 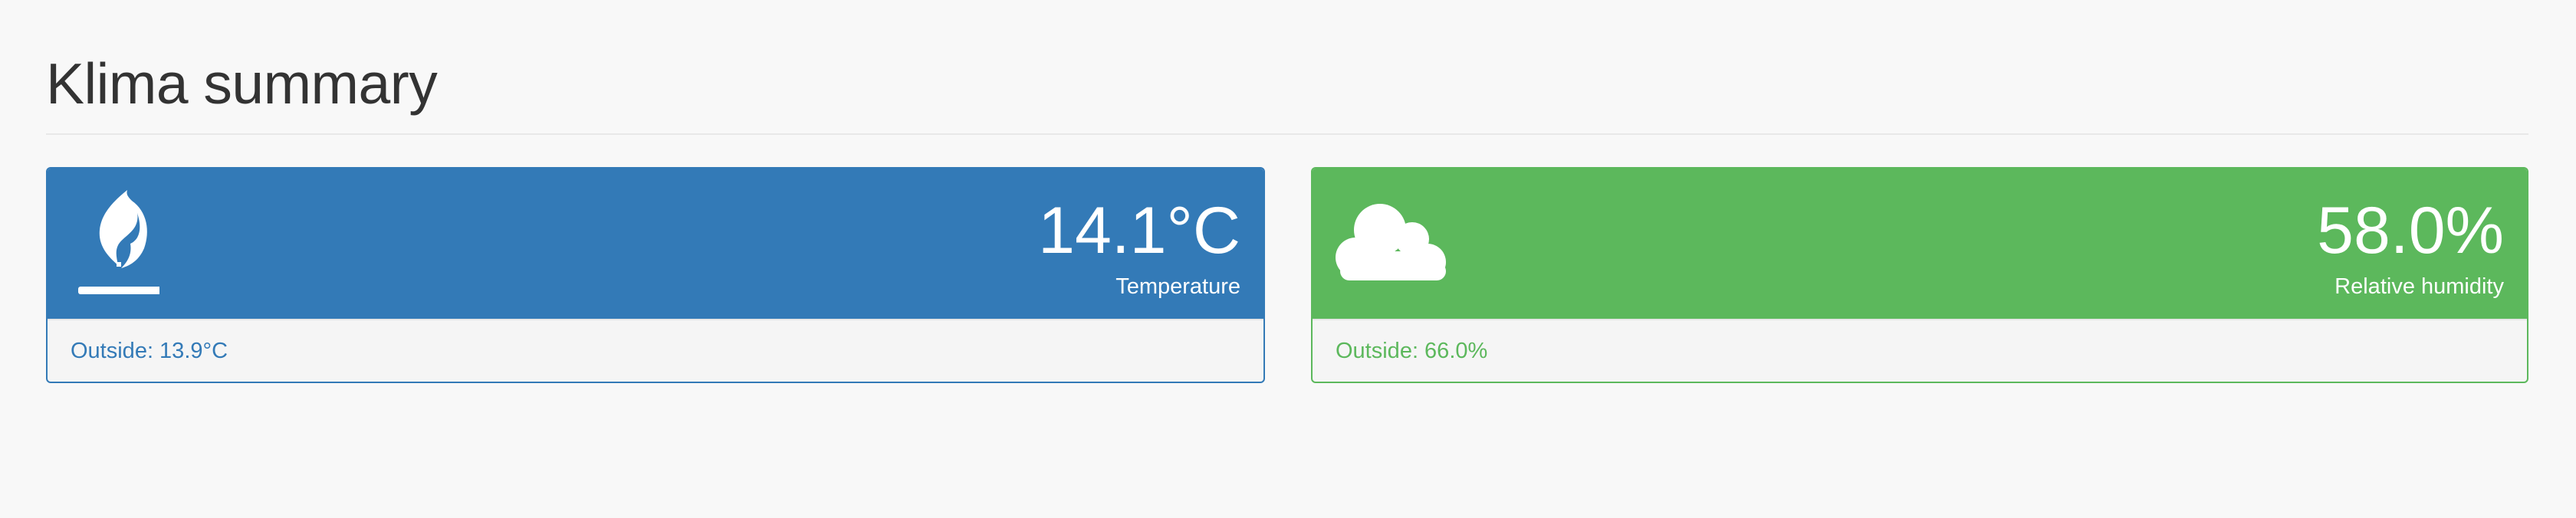 What do you see at coordinates (149, 350) in the screenshot?
I see `temperature-outside-text: Outside: 13.9°C` at bounding box center [149, 350].